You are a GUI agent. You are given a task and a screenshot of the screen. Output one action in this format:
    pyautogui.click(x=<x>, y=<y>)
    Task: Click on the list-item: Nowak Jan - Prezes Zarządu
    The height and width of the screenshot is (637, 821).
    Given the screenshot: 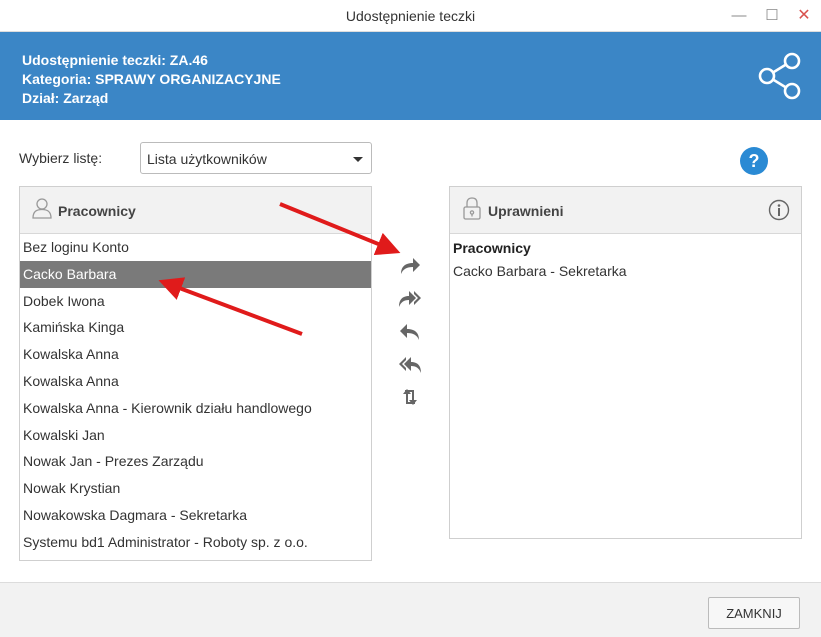 What is the action you would take?
    pyautogui.click(x=195, y=461)
    